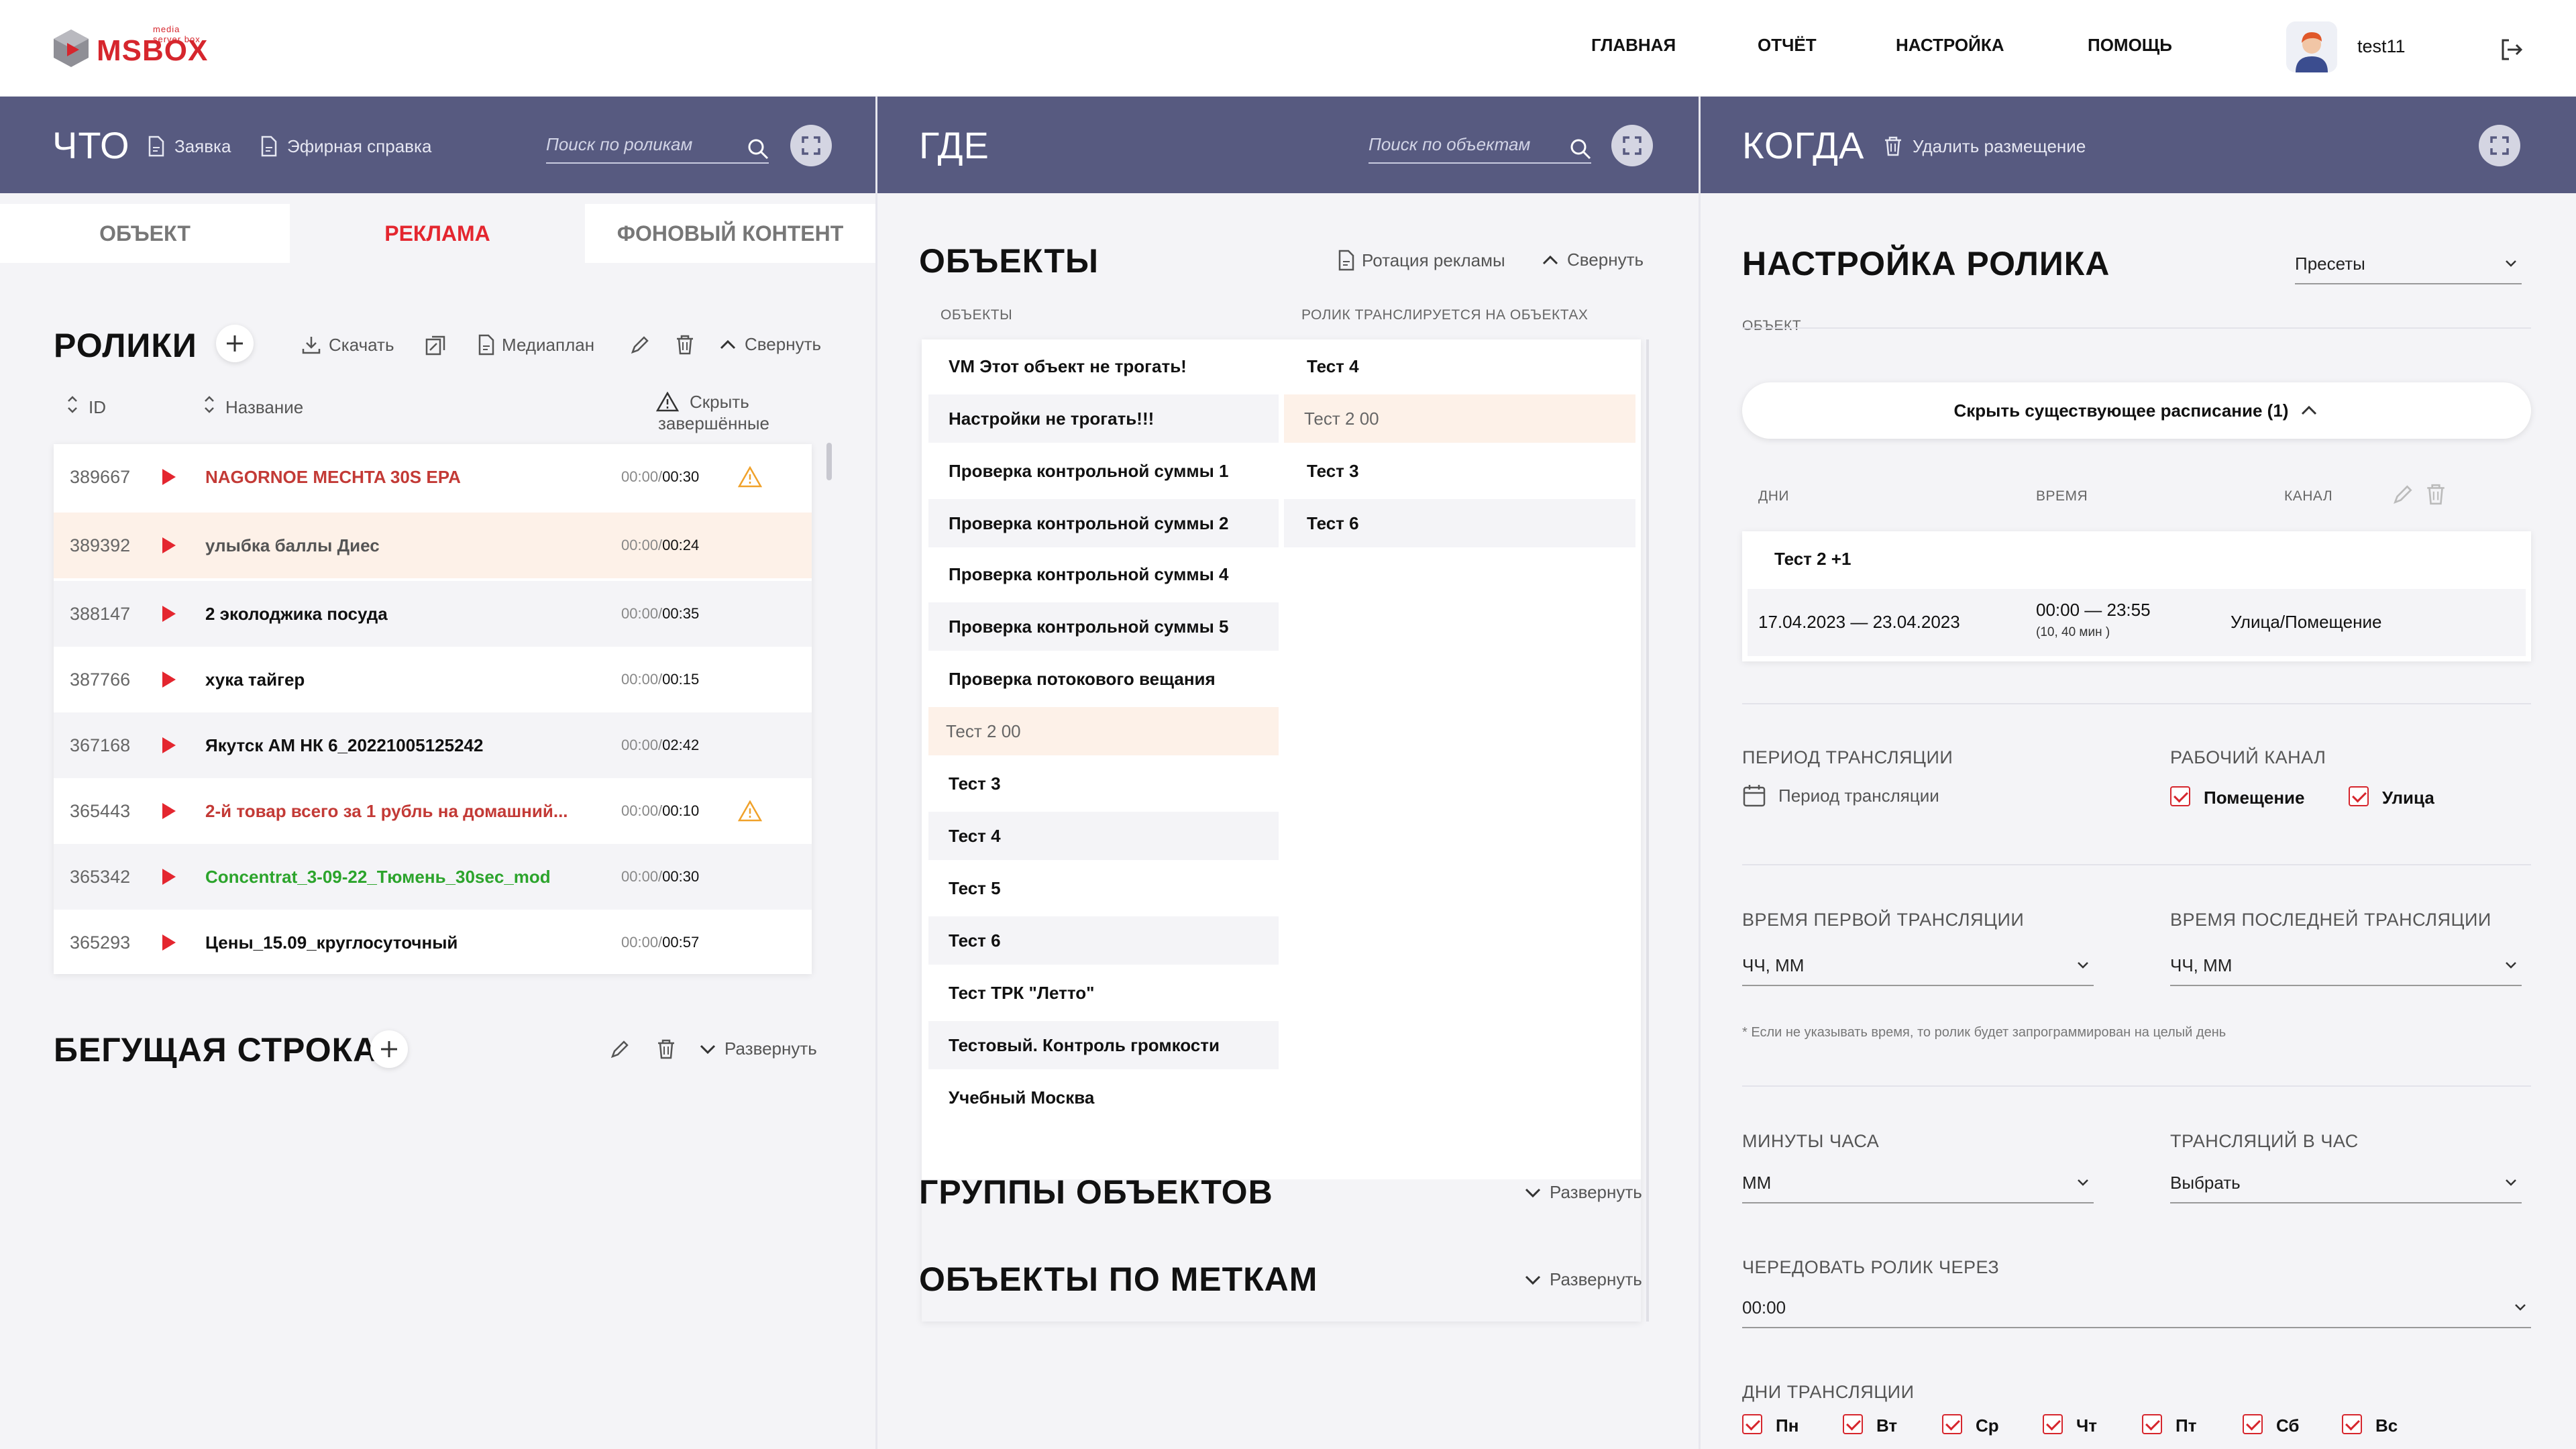  I want to click on broadcast-object-item: Тест 6, so click(1459, 523).